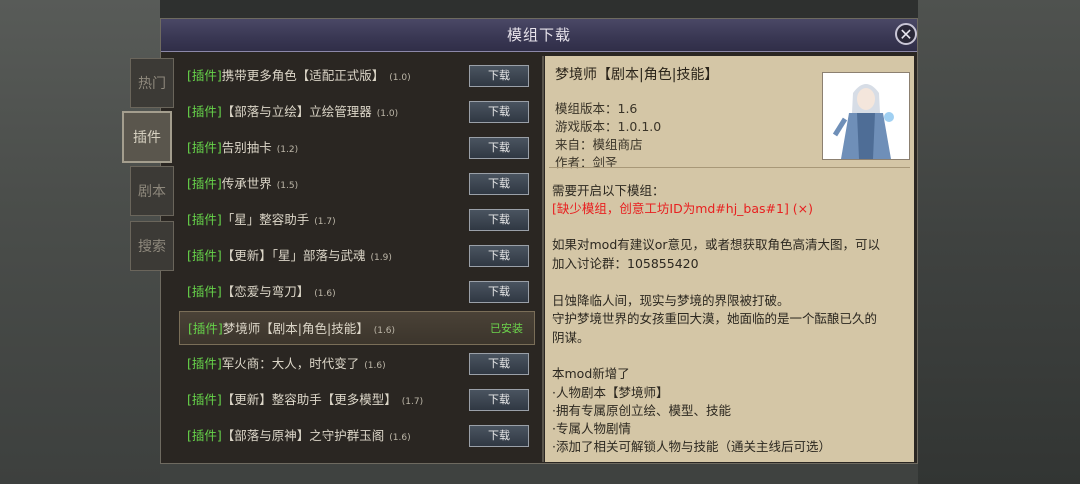  Describe the element at coordinates (152, 191) in the screenshot. I see `tab-scripts: 剧本` at that location.